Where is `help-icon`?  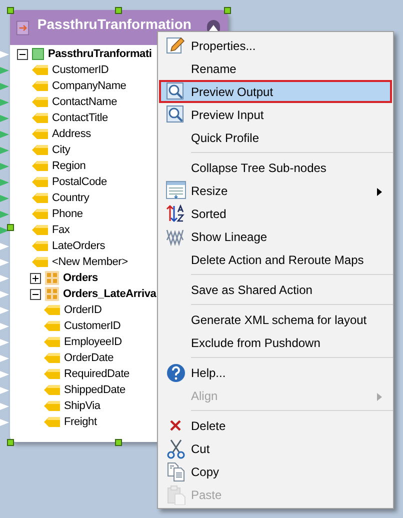 help-icon is located at coordinates (176, 372).